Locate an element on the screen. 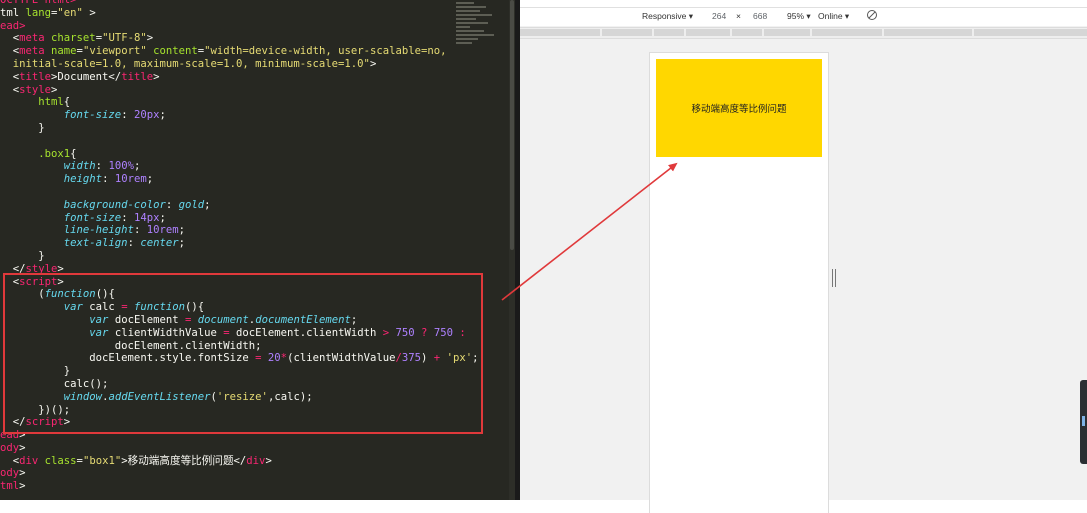 Image resolution: width=1087 pixels, height=513 pixels. device-frame: 移动端高度等比例问题 is located at coordinates (739, 283).